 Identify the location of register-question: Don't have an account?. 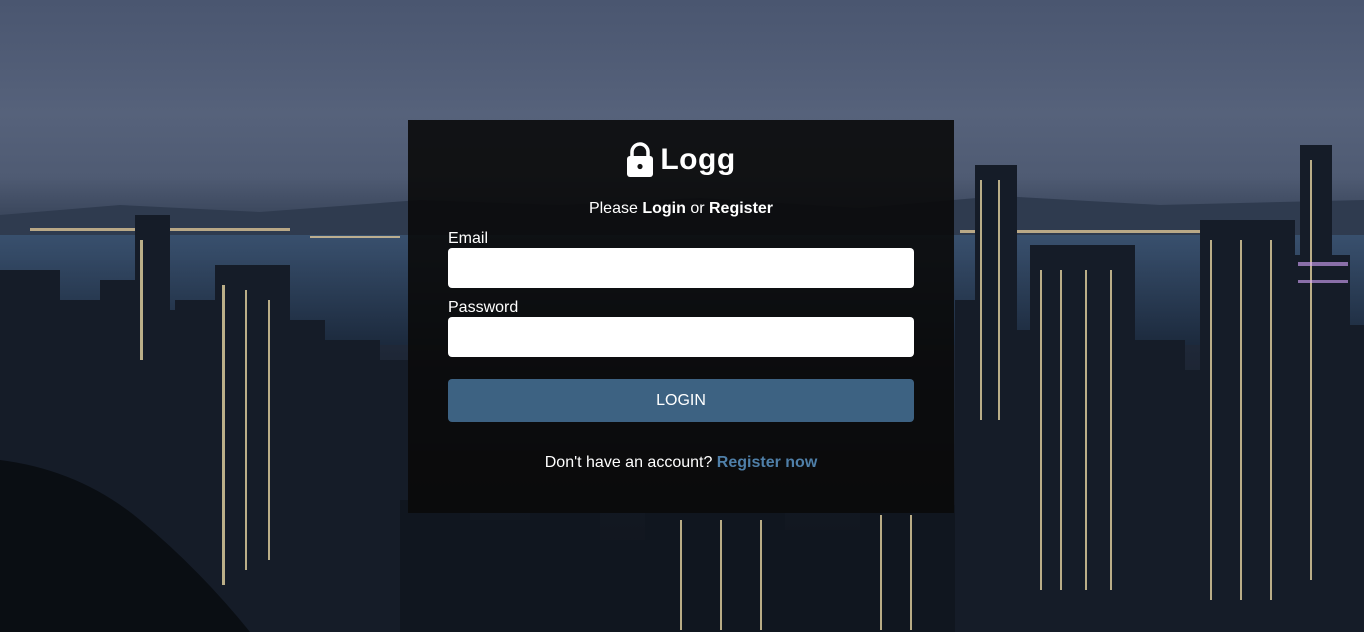
(630, 462).